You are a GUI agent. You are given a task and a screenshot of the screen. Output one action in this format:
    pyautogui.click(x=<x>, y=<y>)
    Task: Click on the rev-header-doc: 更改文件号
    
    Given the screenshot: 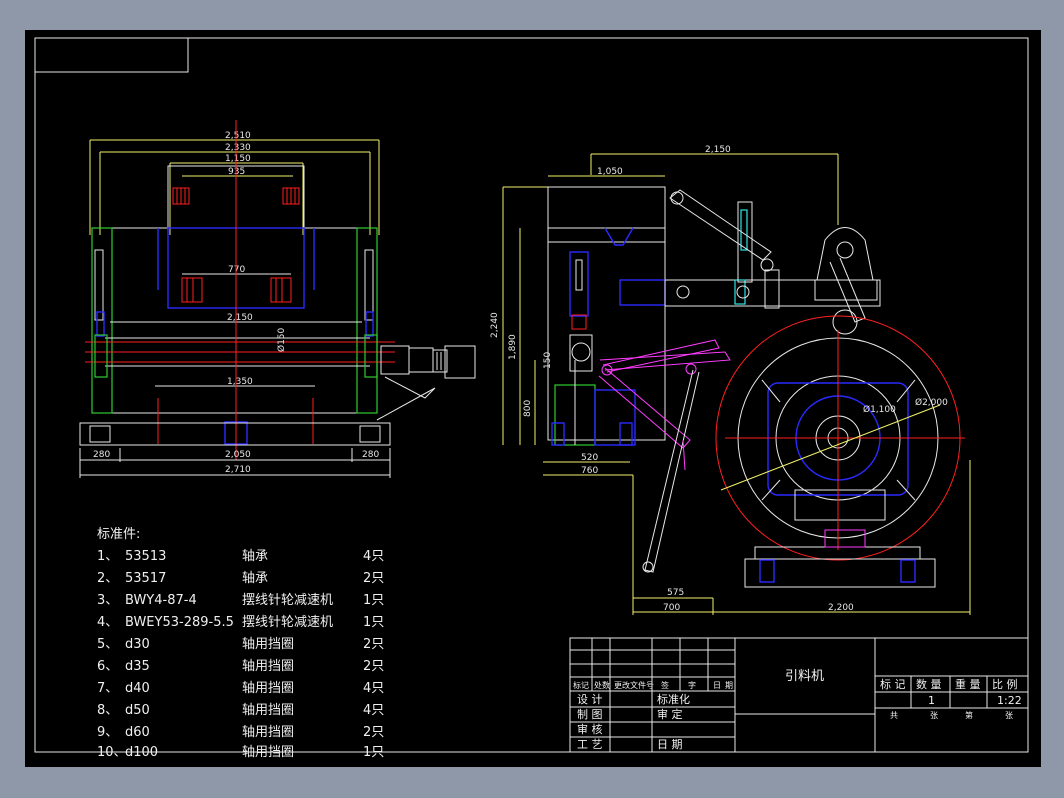 What is the action you would take?
    pyautogui.click(x=634, y=685)
    